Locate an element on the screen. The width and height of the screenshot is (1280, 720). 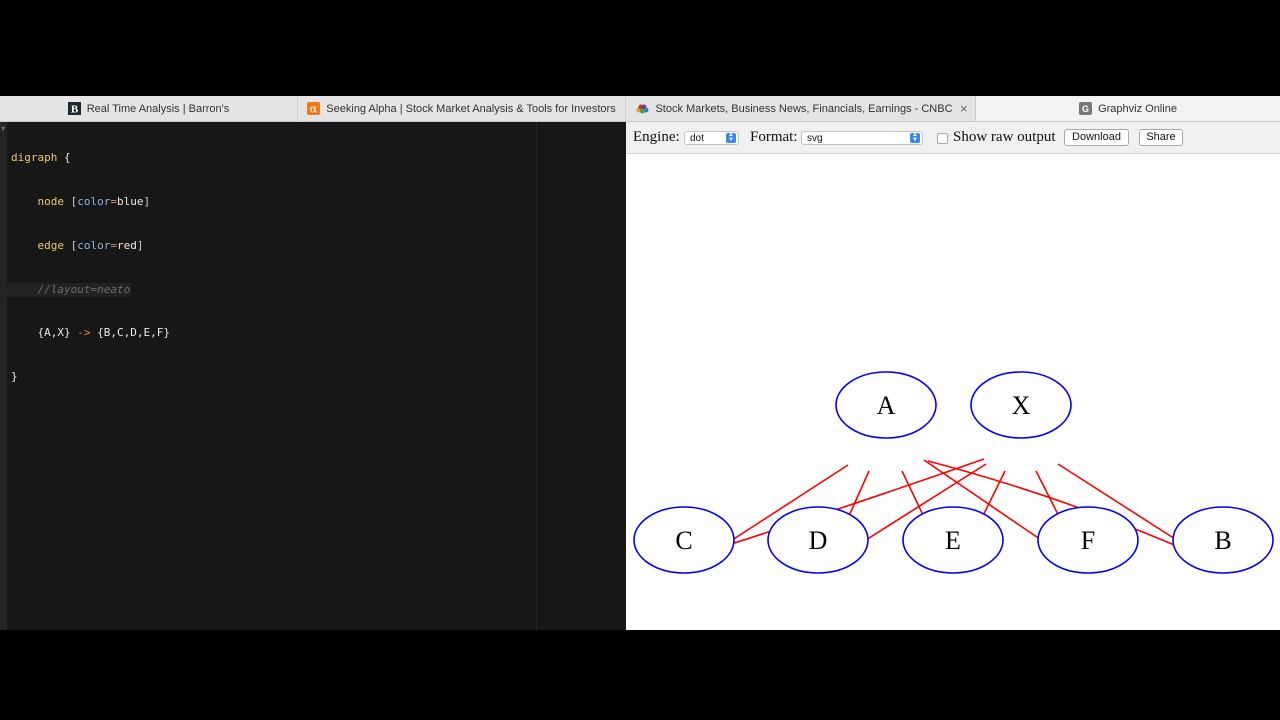
cnbc-peacock-icon is located at coordinates (642, 108).